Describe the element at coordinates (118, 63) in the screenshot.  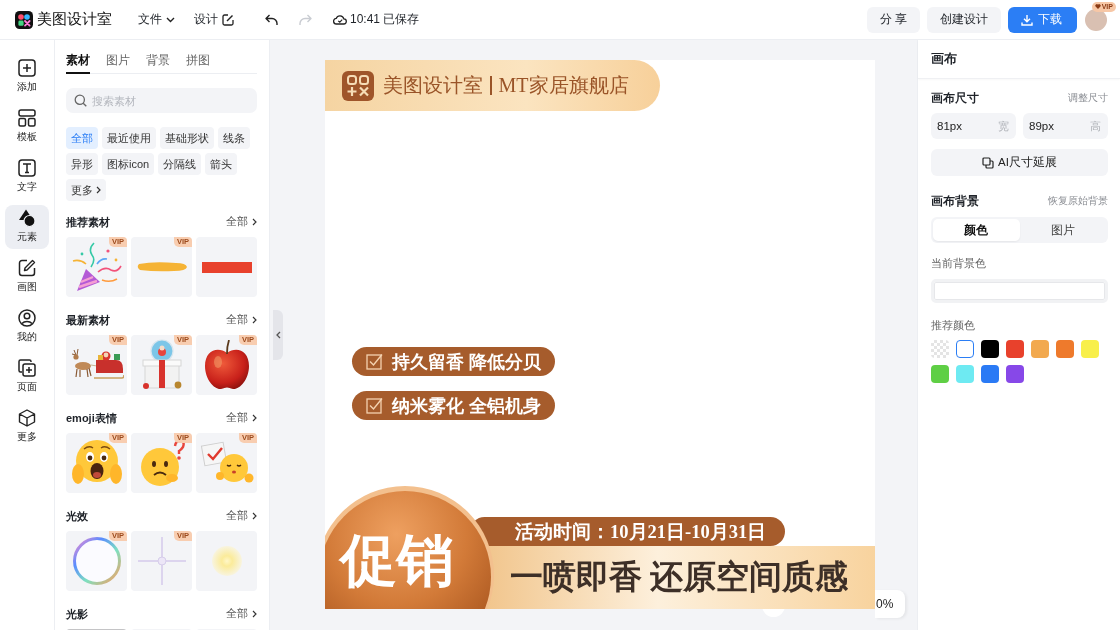
I see `panel-tab: 图片` at that location.